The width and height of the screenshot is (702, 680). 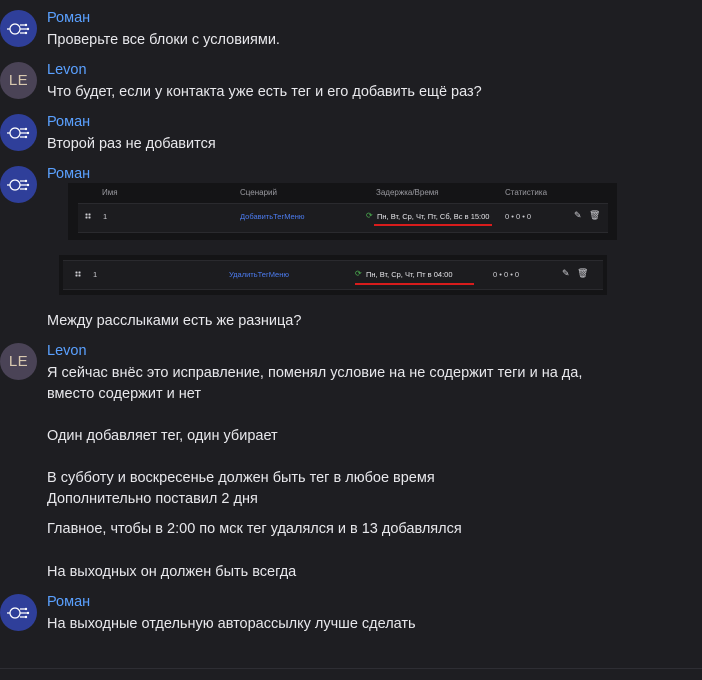 What do you see at coordinates (172, 572) in the screenshot?
I see `message-text: На выходных он должен быть всегда` at bounding box center [172, 572].